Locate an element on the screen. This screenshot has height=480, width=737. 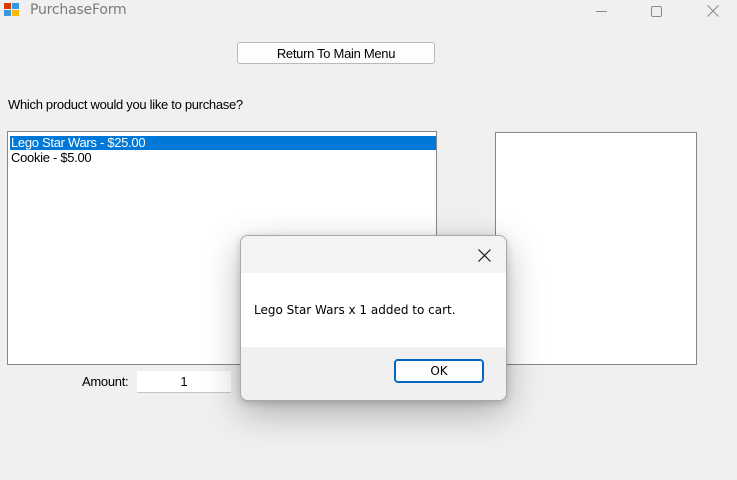
dialog-body: Lego Star Wars x 1 added to cart. is located at coordinates (373, 310).